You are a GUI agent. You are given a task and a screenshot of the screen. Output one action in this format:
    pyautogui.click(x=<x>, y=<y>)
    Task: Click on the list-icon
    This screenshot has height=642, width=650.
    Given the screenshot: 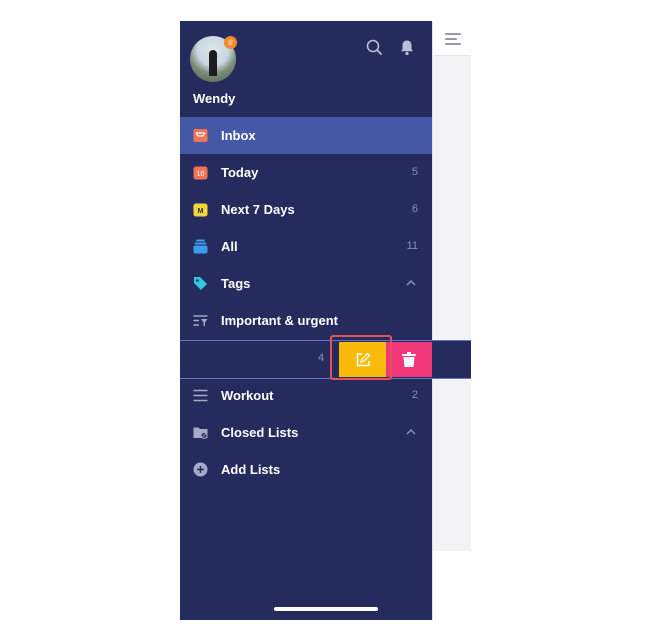 What is the action you would take?
    pyautogui.click(x=200, y=395)
    